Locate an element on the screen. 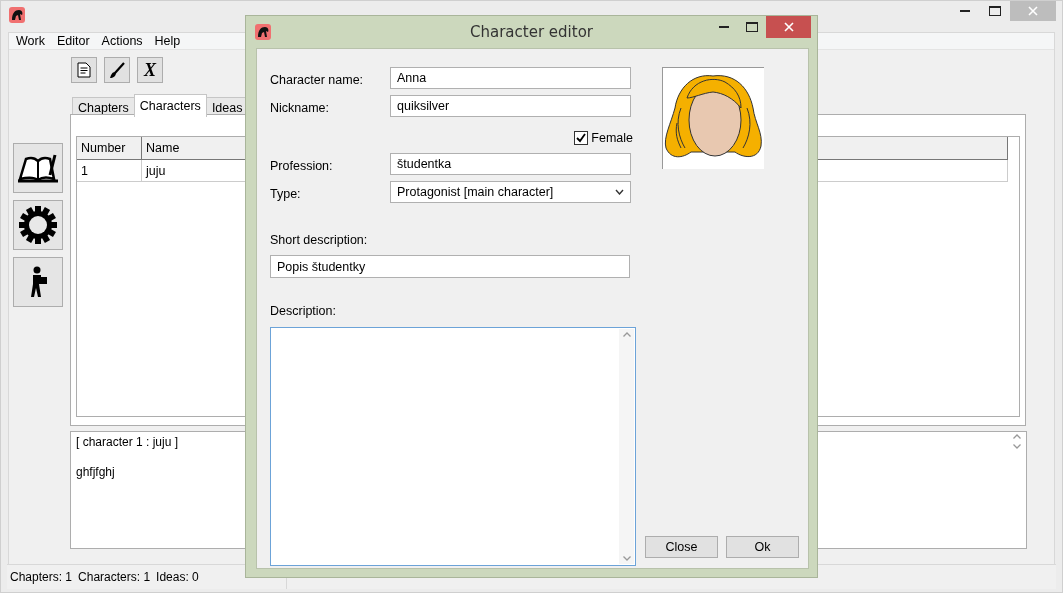 Image resolution: width=1063 pixels, height=593 pixels. field-label: Short description: is located at coordinates (319, 240).